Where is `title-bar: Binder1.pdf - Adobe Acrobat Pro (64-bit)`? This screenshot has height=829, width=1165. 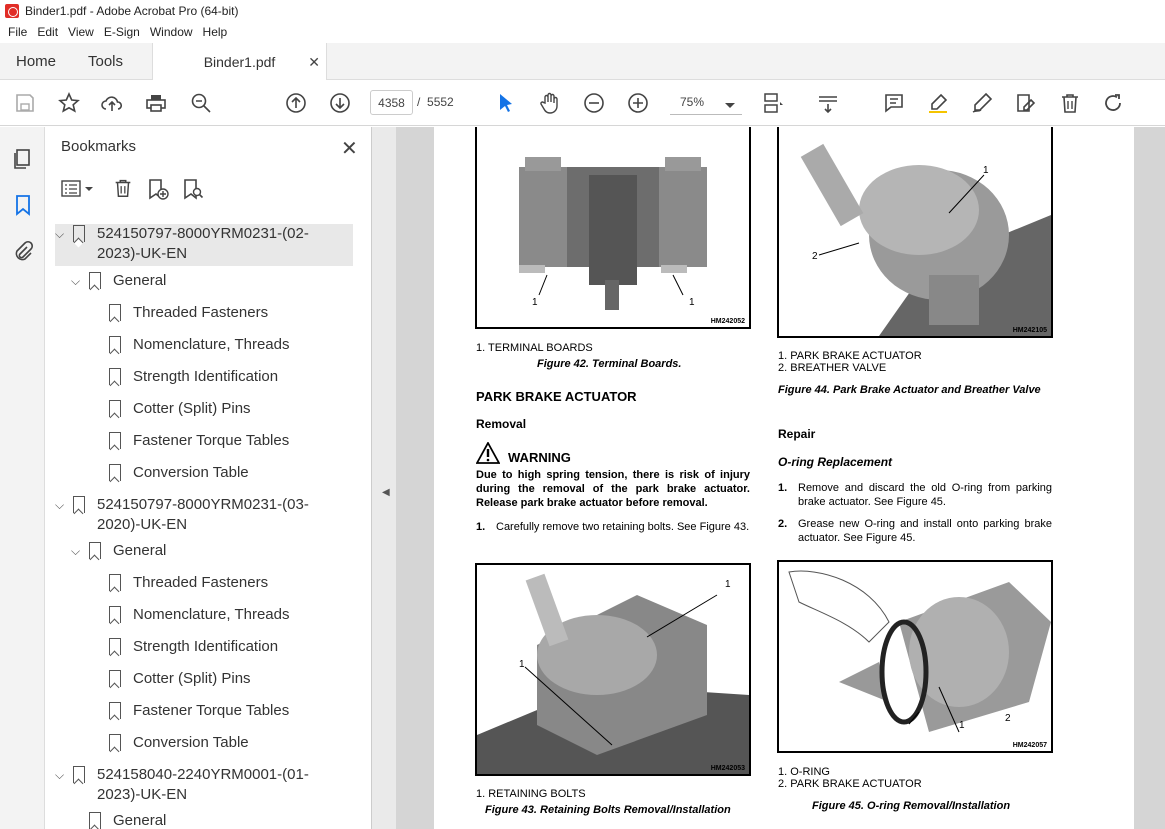
title-bar: Binder1.pdf - Adobe Acrobat Pro (64-bit) is located at coordinates (582, 11).